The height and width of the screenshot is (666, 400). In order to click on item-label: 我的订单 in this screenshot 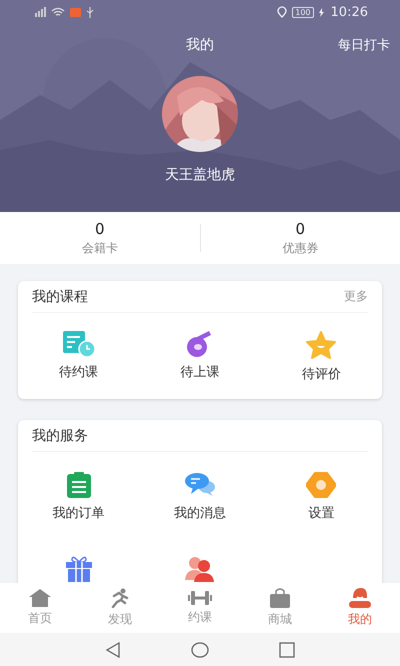, I will do `click(78, 513)`.